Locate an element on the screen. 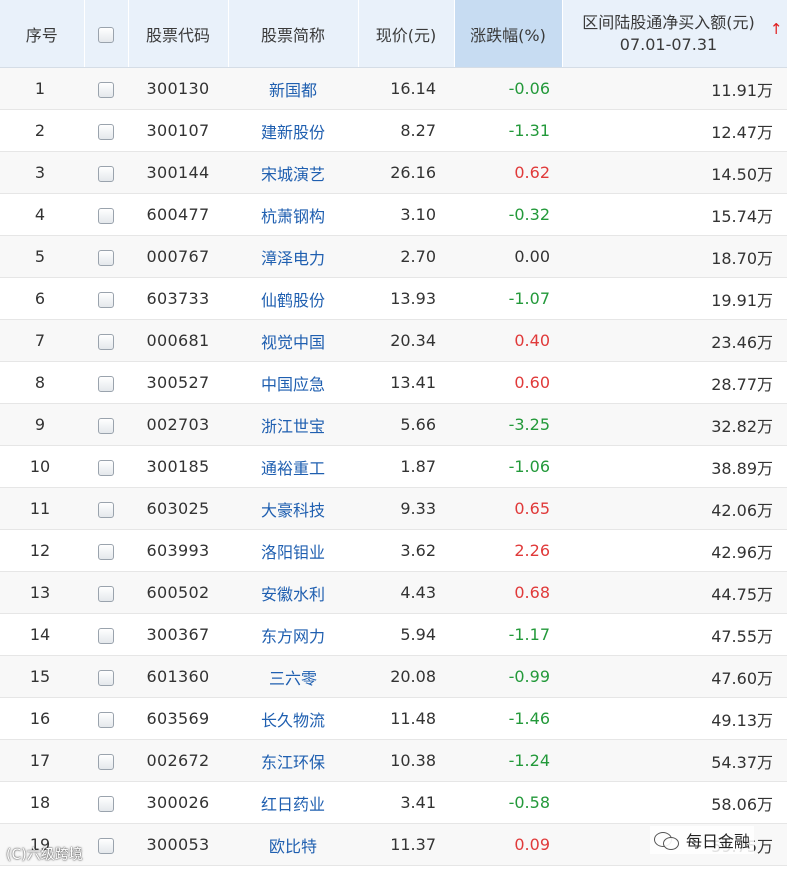  table-row: 16 603569 长久物流 11.48 -1.46 49.13万 is located at coordinates (393, 718).